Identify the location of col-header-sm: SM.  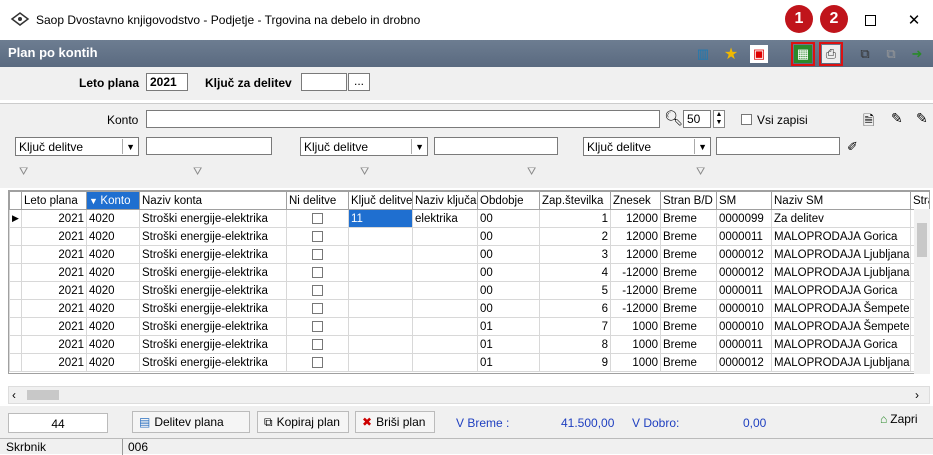
(744, 200).